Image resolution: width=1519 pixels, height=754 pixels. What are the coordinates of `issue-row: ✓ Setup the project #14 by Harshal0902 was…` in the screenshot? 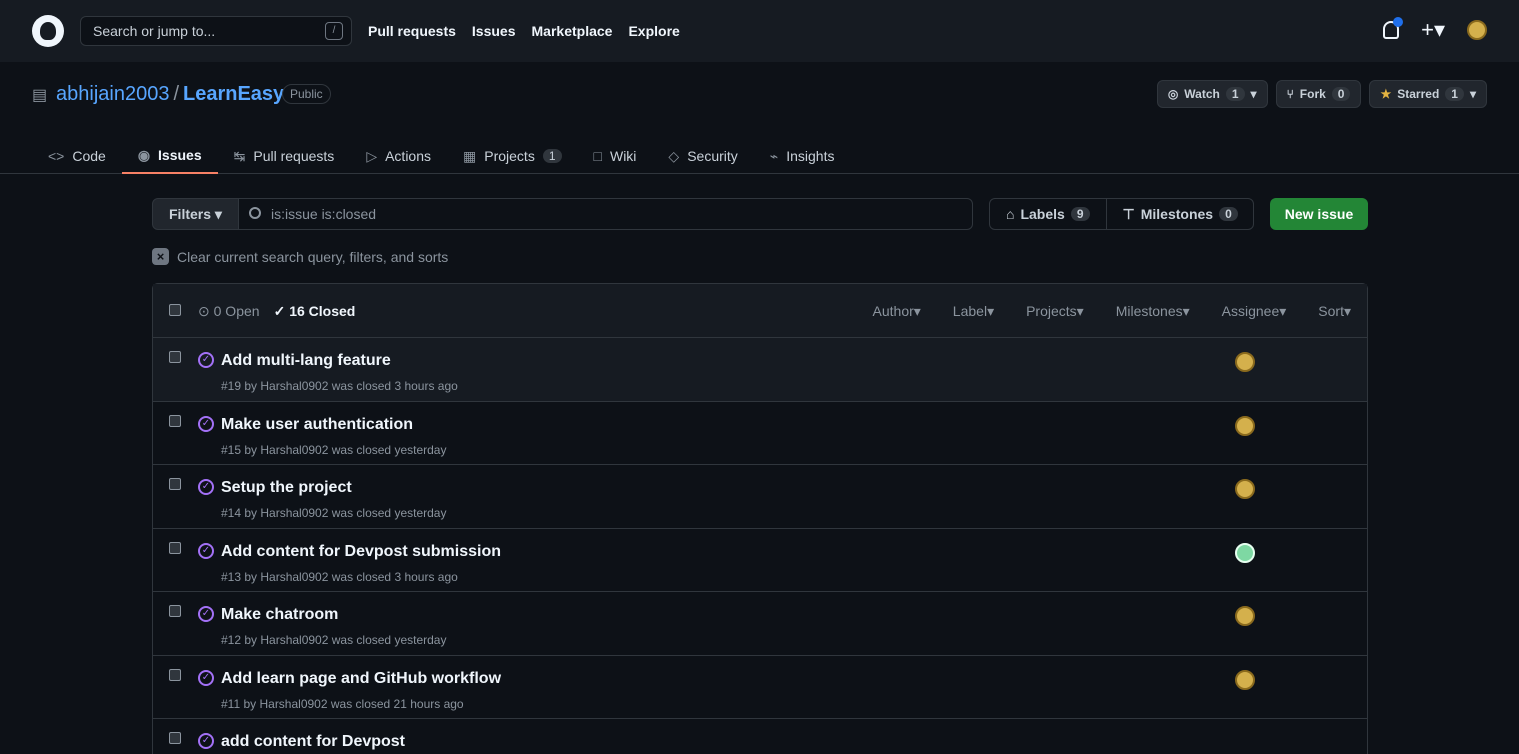 It's located at (760, 497).